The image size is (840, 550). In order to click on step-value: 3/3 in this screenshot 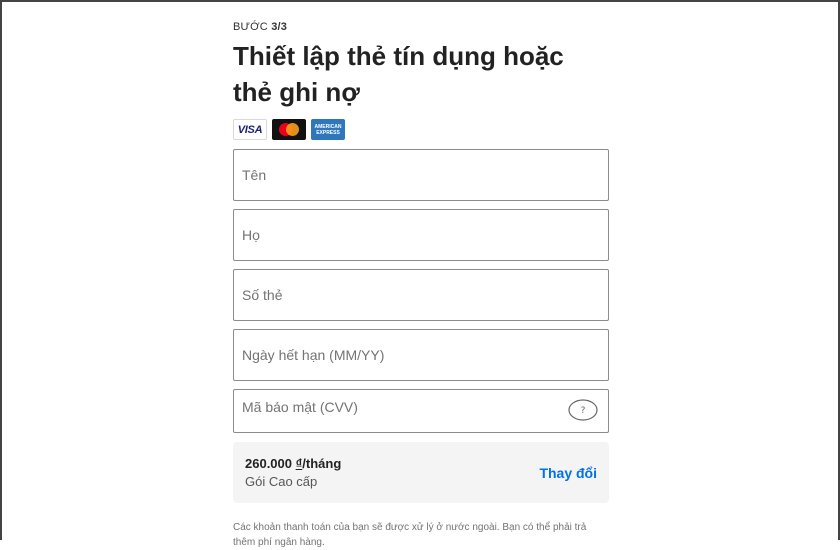, I will do `click(279, 27)`.